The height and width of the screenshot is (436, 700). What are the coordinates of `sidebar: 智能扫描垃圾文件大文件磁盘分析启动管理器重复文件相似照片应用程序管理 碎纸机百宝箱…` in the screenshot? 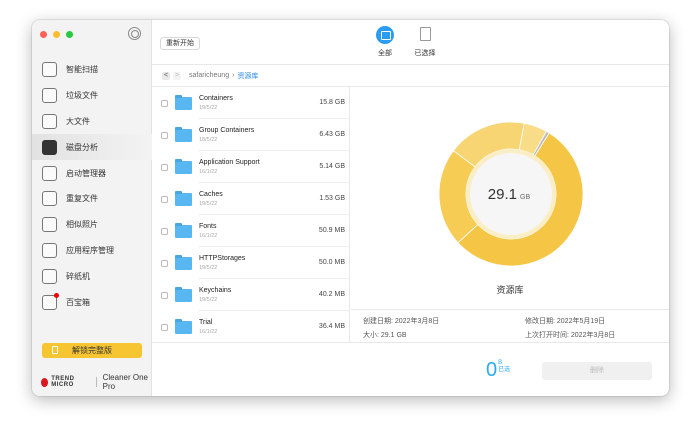 It's located at (92, 208).